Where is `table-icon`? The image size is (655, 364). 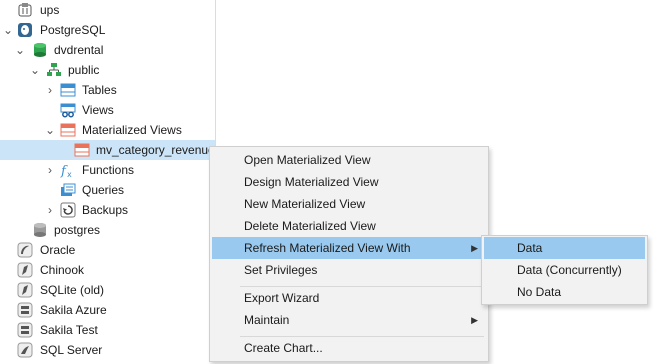 table-icon is located at coordinates (68, 90).